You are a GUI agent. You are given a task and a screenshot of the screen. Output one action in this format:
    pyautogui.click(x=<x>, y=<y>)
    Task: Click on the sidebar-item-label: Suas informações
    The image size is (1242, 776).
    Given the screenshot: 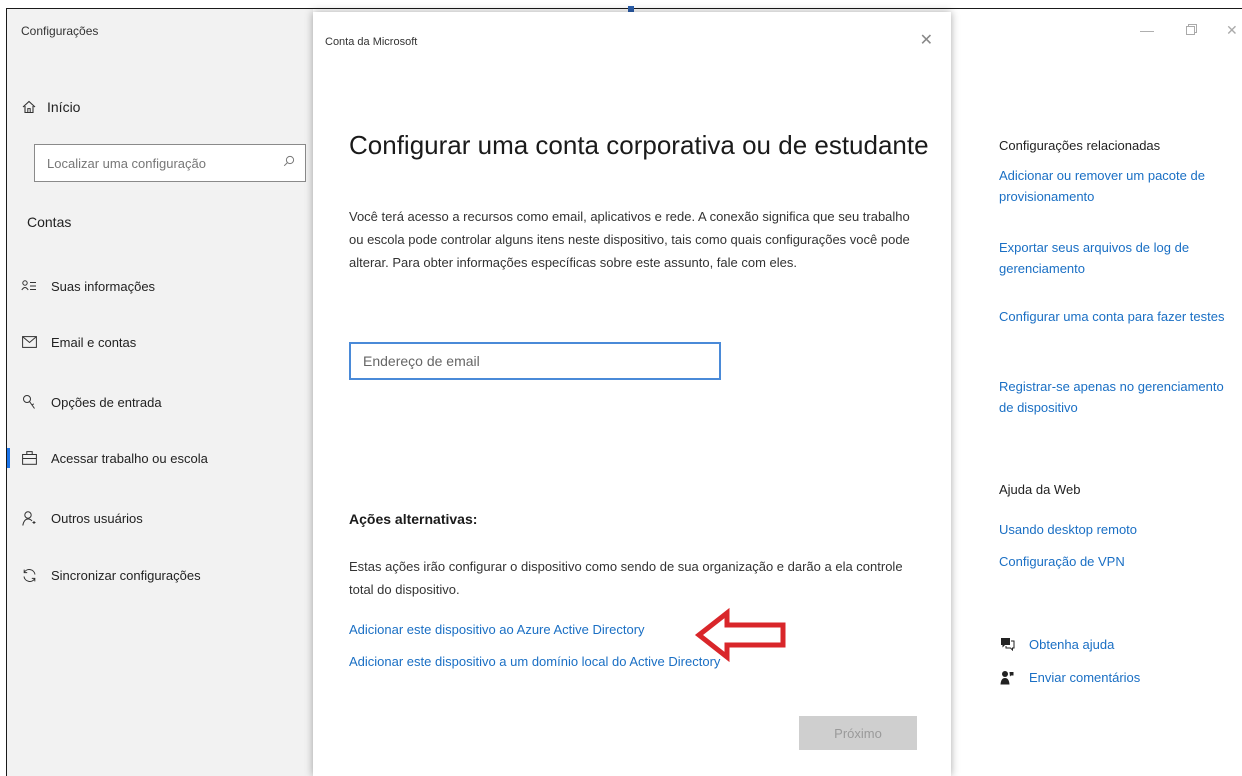 What is the action you would take?
    pyautogui.click(x=103, y=286)
    